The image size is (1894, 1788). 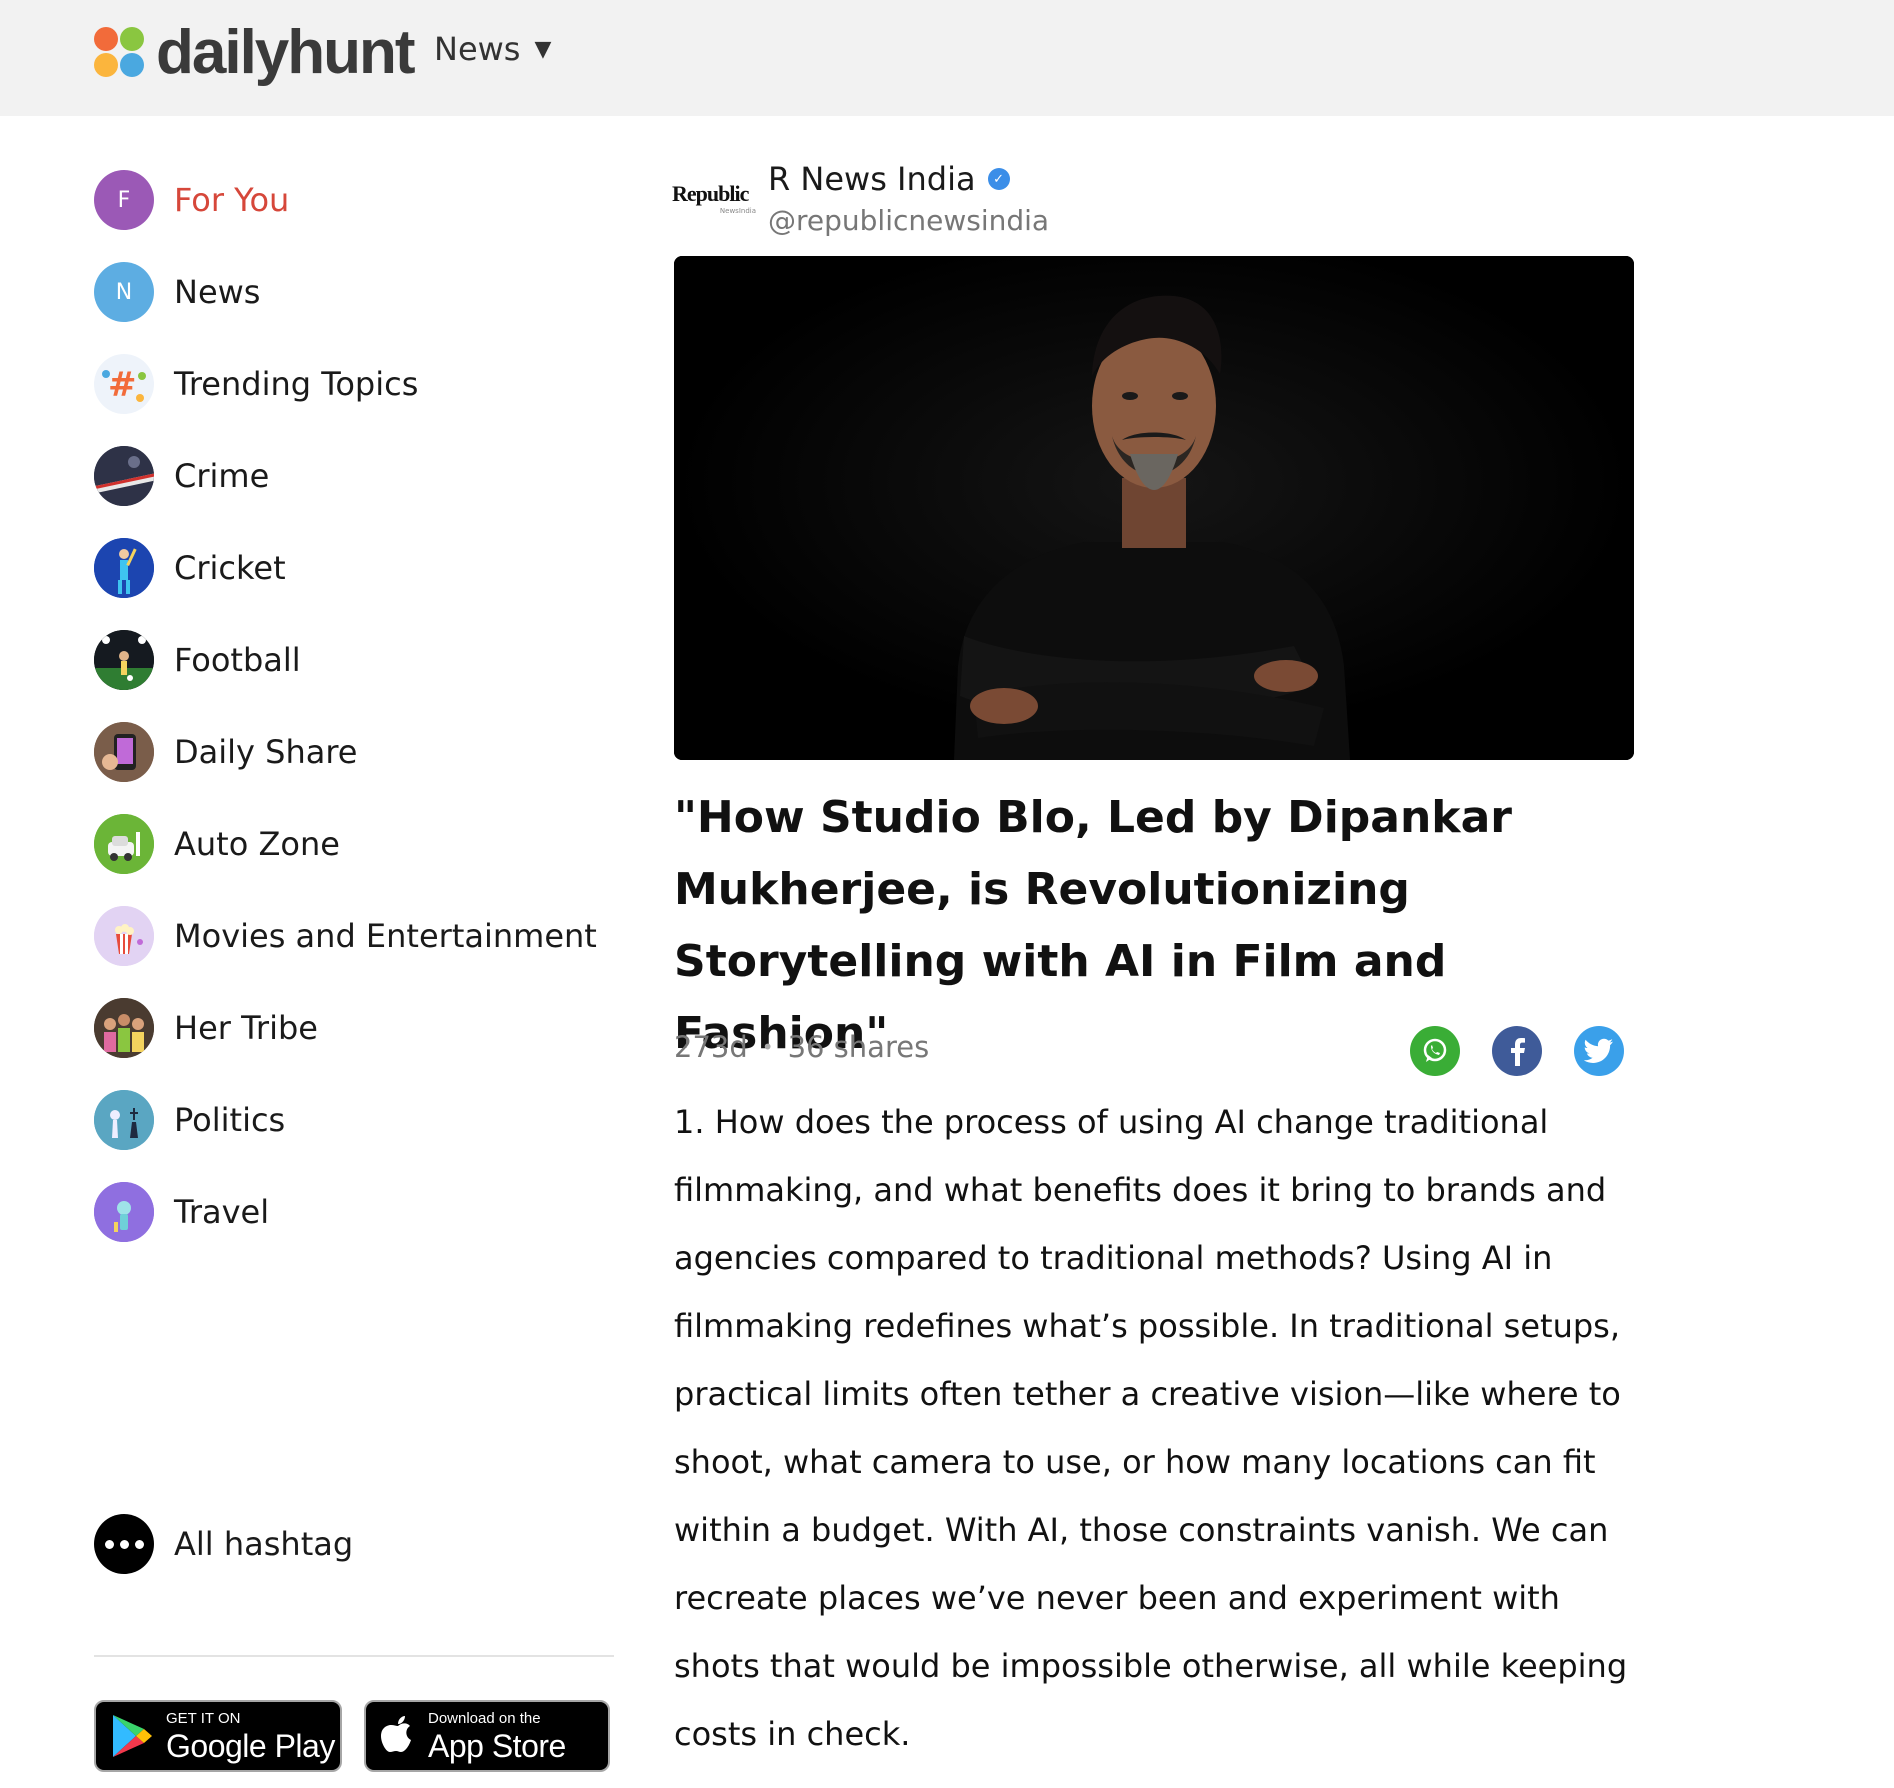 What do you see at coordinates (947, 58) in the screenshot?
I see `top-bar: dailyhunt News ▼` at bounding box center [947, 58].